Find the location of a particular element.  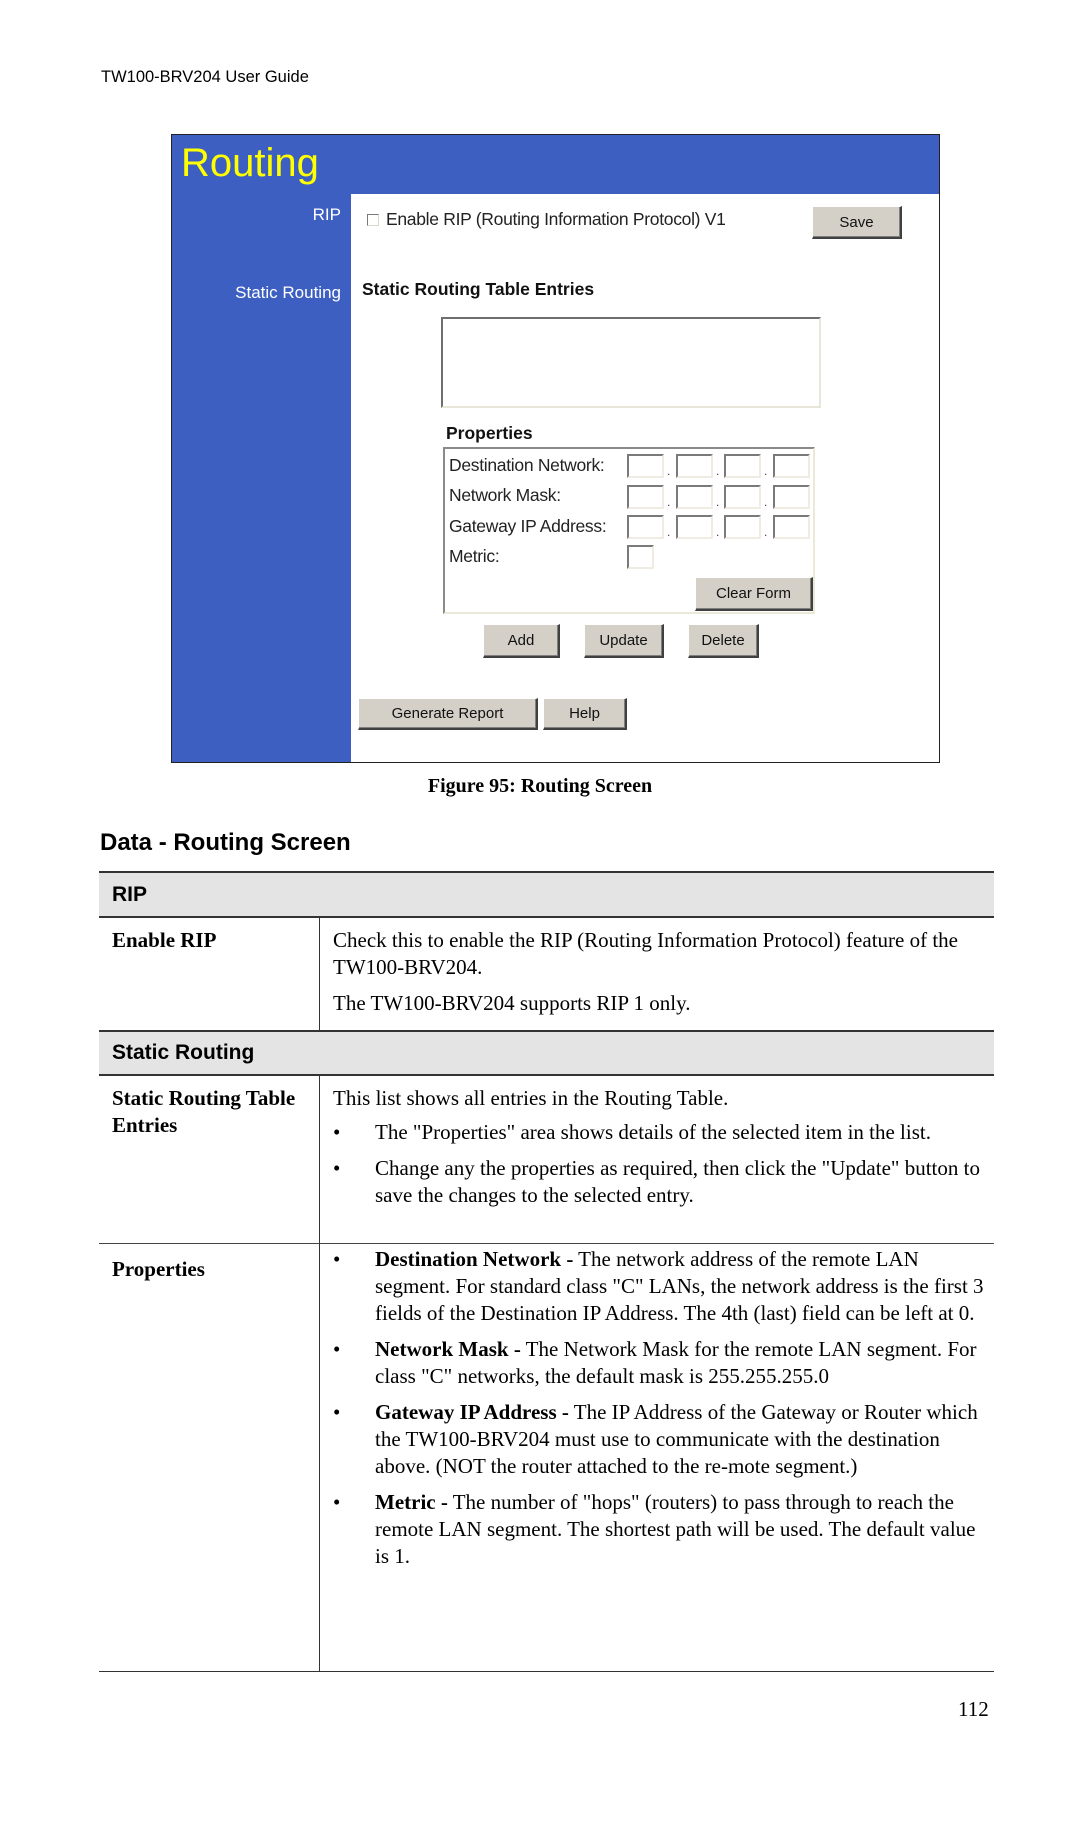

sidebar-label-static-routing: Static Routing is located at coordinates (288, 292).